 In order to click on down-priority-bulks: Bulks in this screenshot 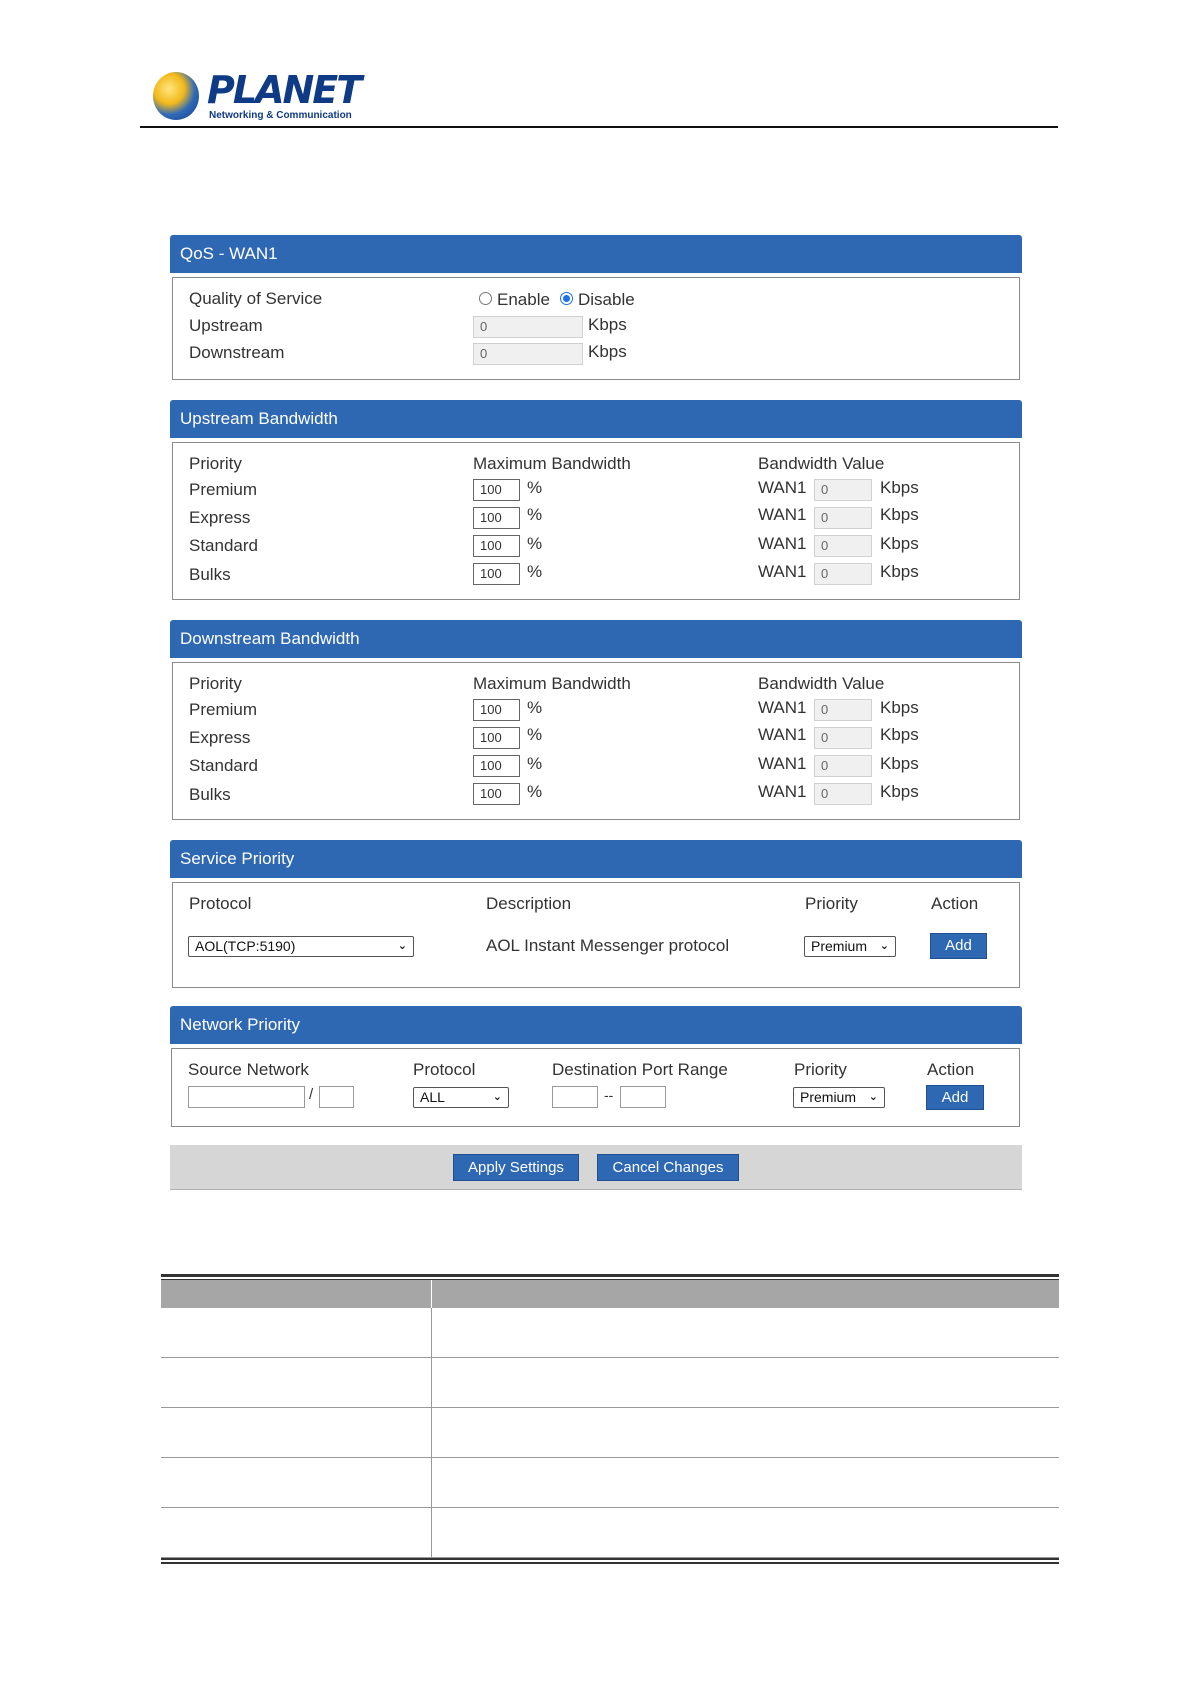, I will do `click(210, 794)`.